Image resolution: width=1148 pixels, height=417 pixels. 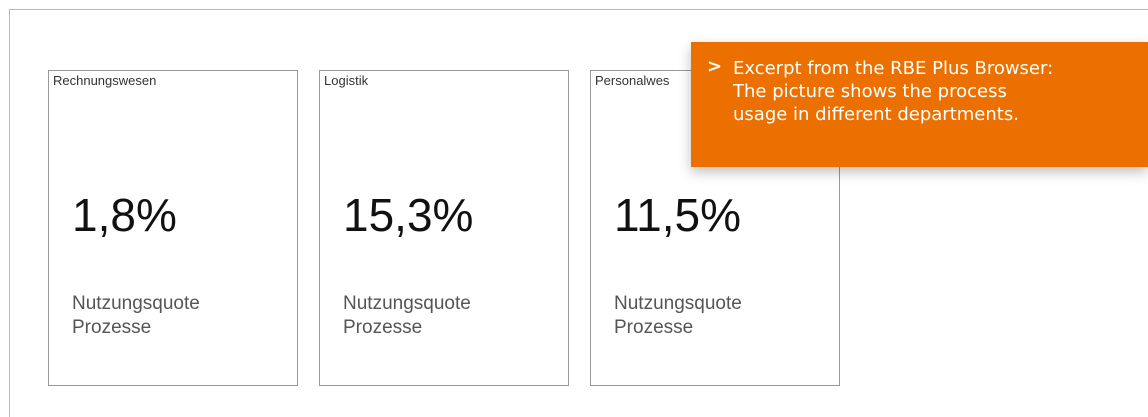 I want to click on callout-line-1: Excerpt from the RBE Plus Browser:, so click(x=893, y=68).